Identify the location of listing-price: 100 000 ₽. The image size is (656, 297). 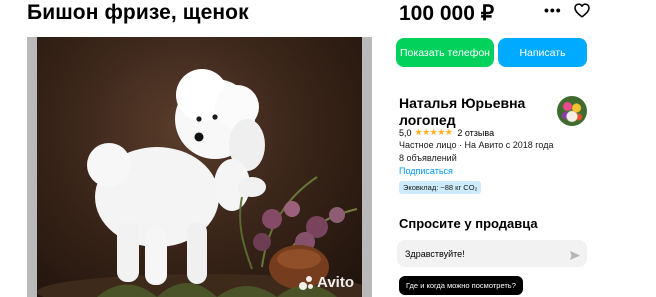
(447, 13).